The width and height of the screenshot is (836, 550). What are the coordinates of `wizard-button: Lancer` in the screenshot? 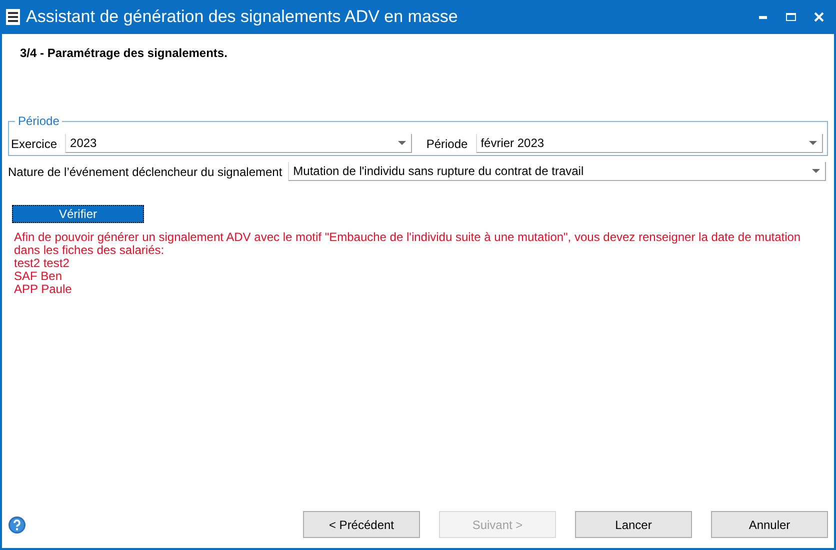 It's located at (633, 524).